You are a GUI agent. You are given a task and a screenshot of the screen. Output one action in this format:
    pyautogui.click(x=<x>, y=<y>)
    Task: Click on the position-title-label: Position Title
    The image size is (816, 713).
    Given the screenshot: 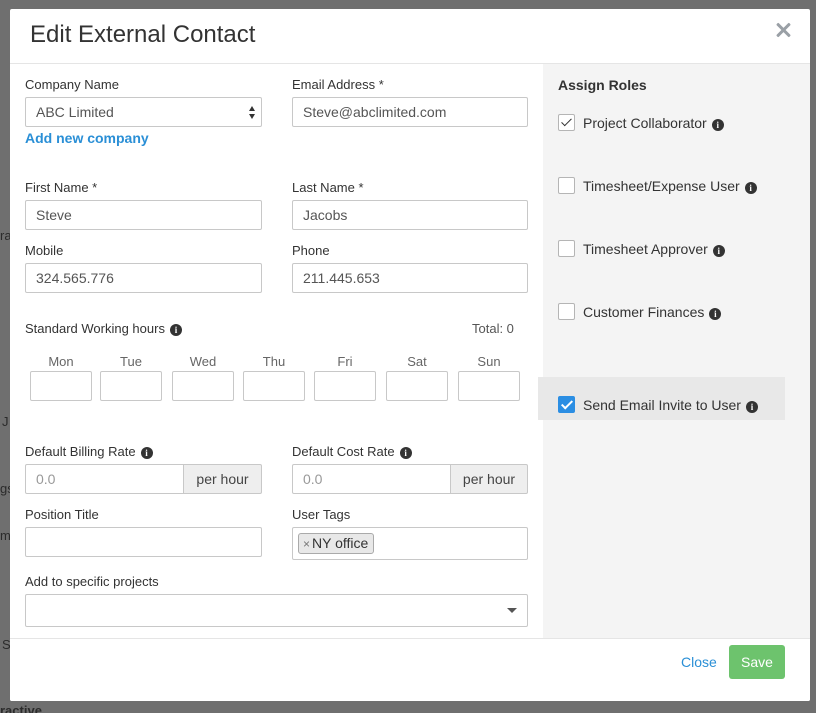 What is the action you would take?
    pyautogui.click(x=62, y=514)
    